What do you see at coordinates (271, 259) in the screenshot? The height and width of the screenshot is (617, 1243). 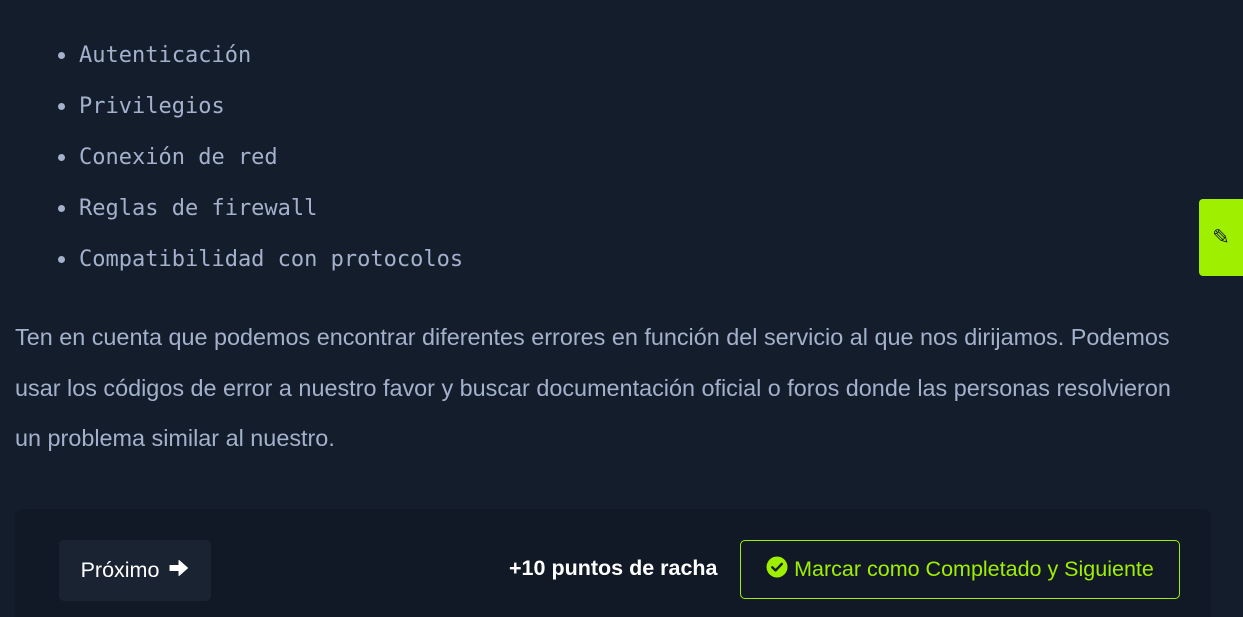 I see `list-item-label: Compatibilidad con protocolos` at bounding box center [271, 259].